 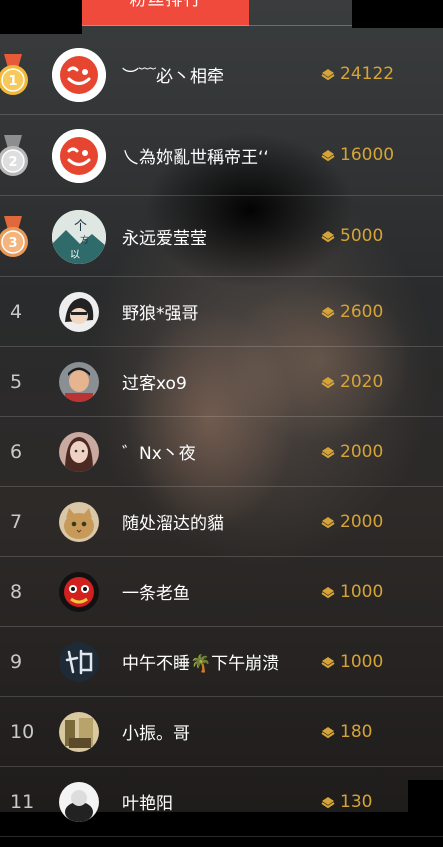 I want to click on ranking-row: 1 ︶﹋必丶相牵 24122, so click(x=221, y=74).